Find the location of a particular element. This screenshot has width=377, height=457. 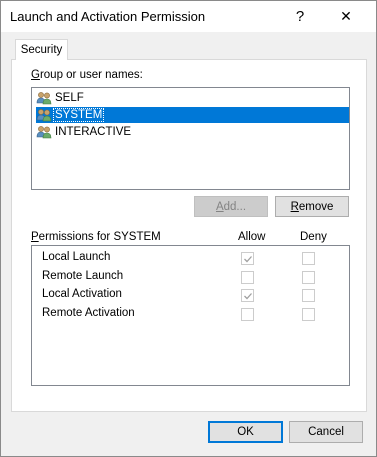

close-icon: ✕ is located at coordinates (346, 16).